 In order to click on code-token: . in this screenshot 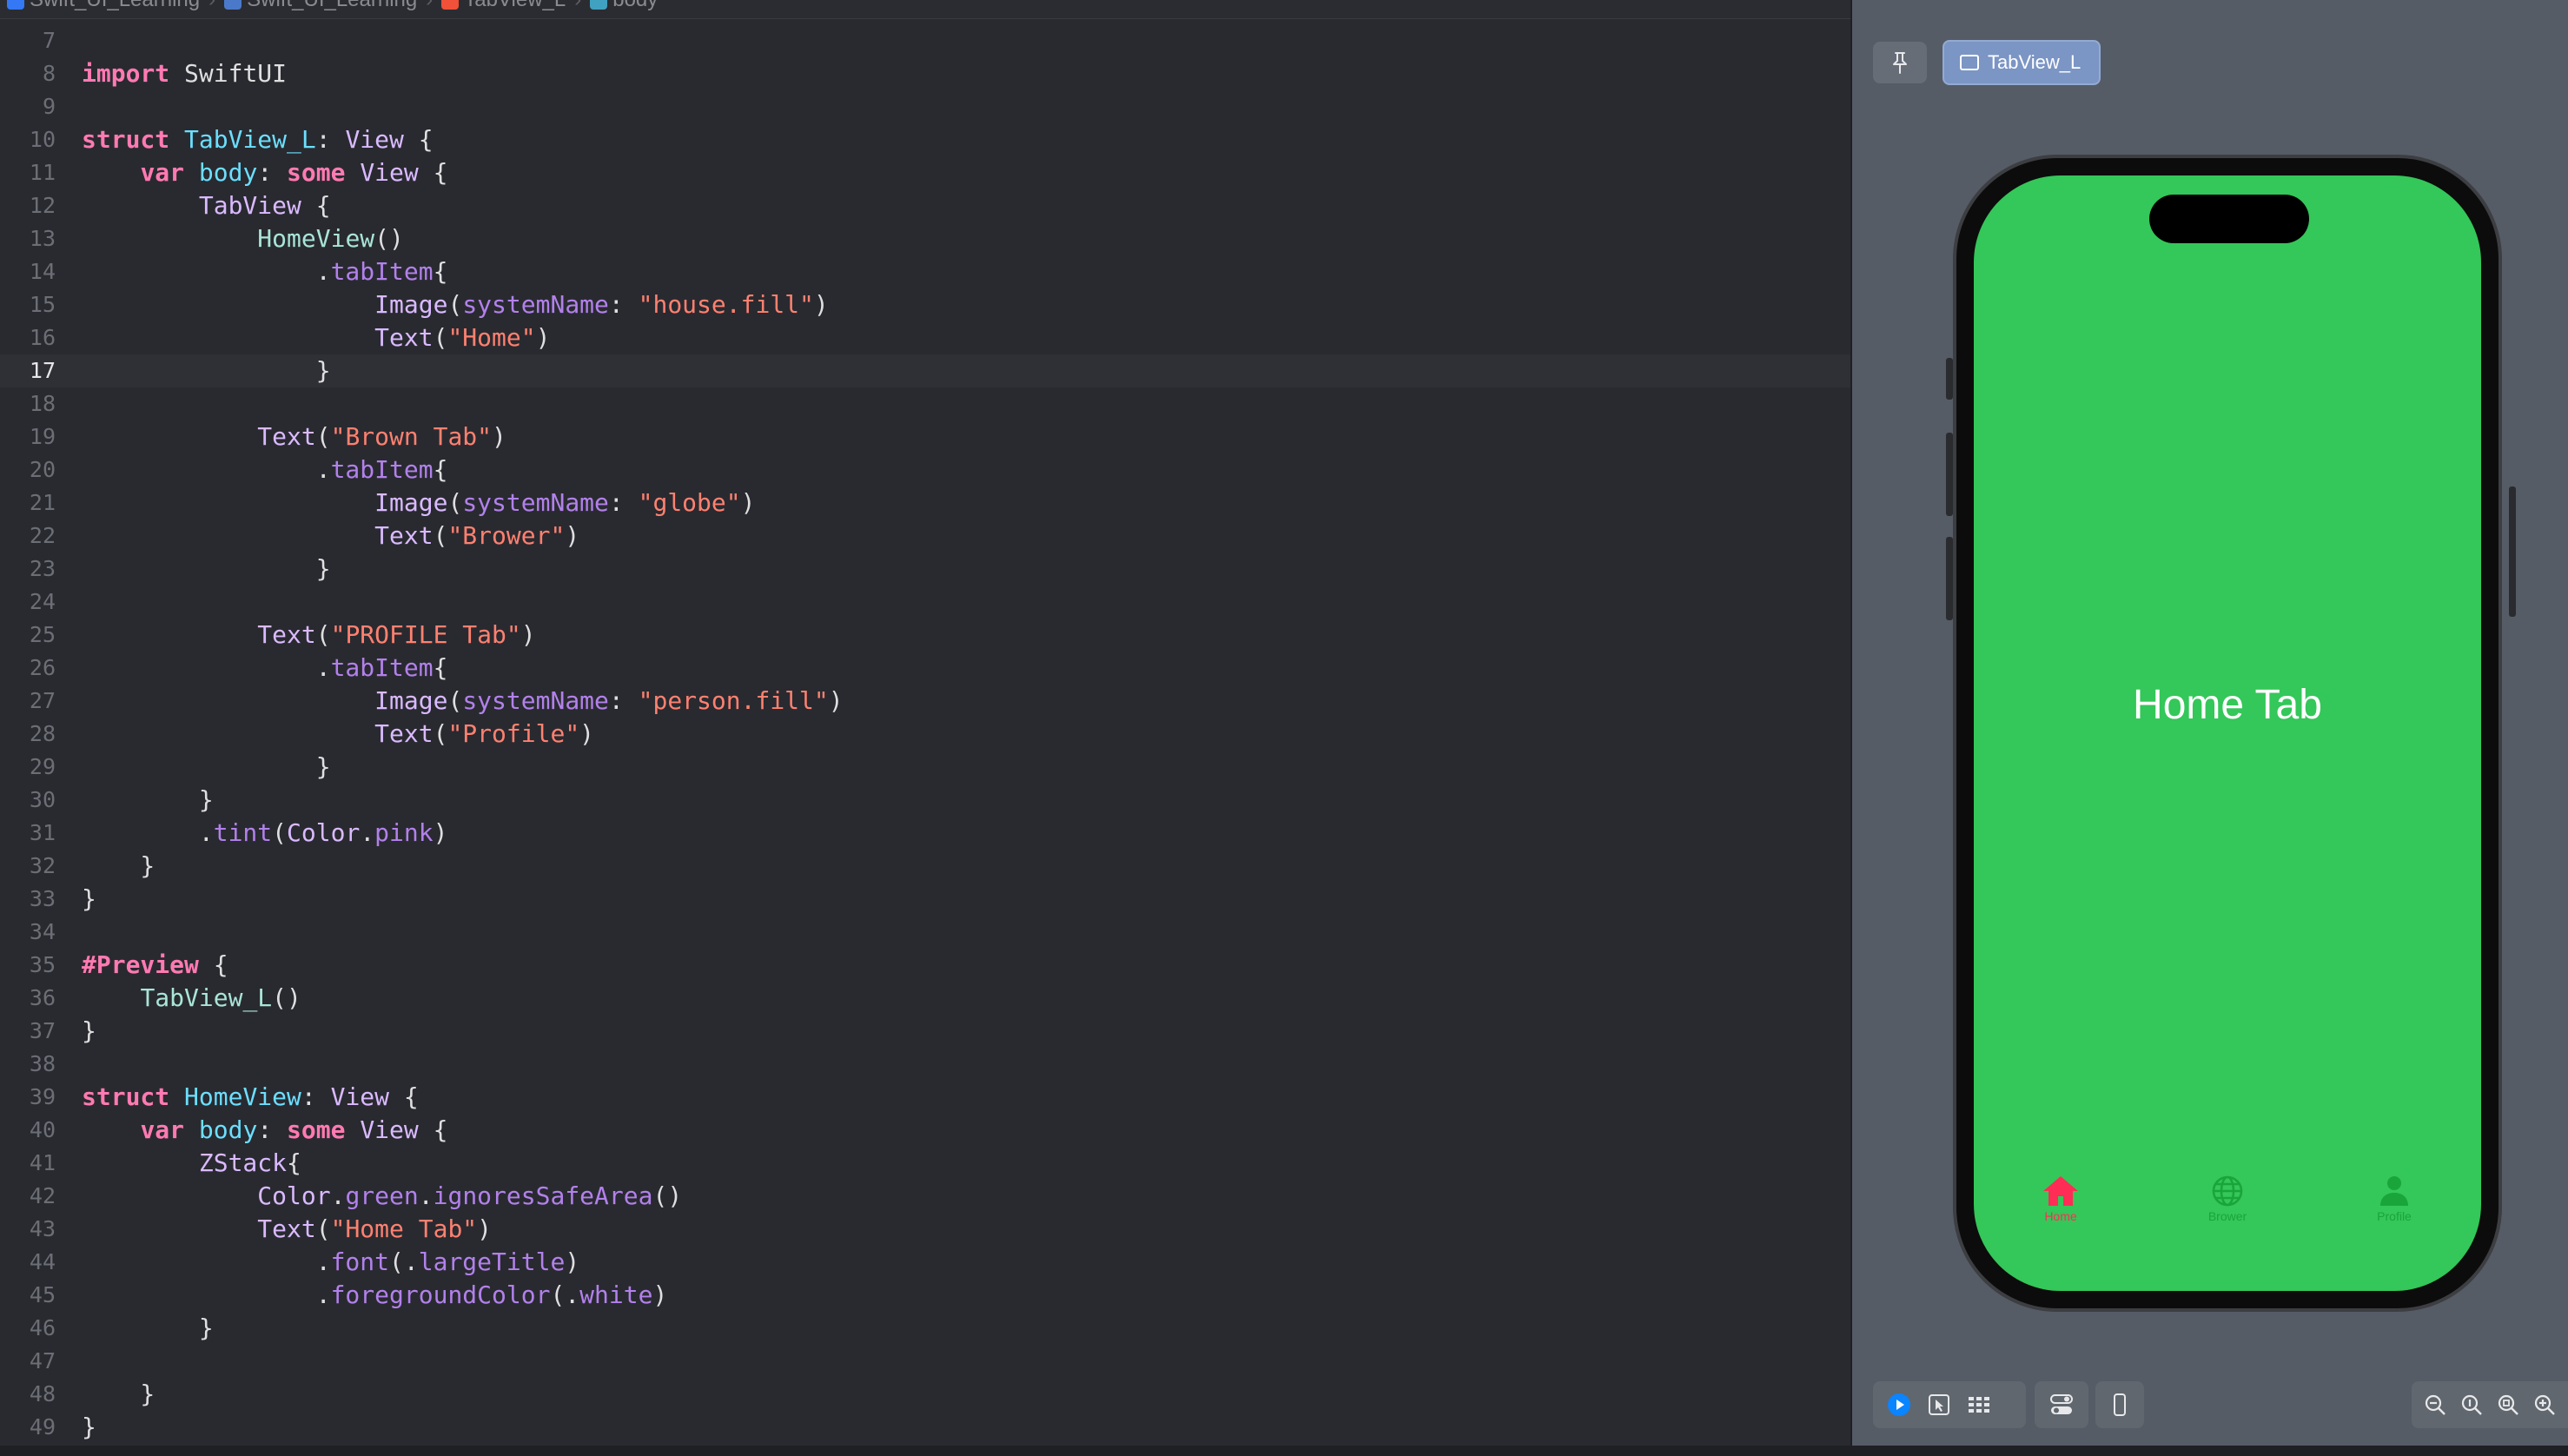, I will do `click(206, 667)`.